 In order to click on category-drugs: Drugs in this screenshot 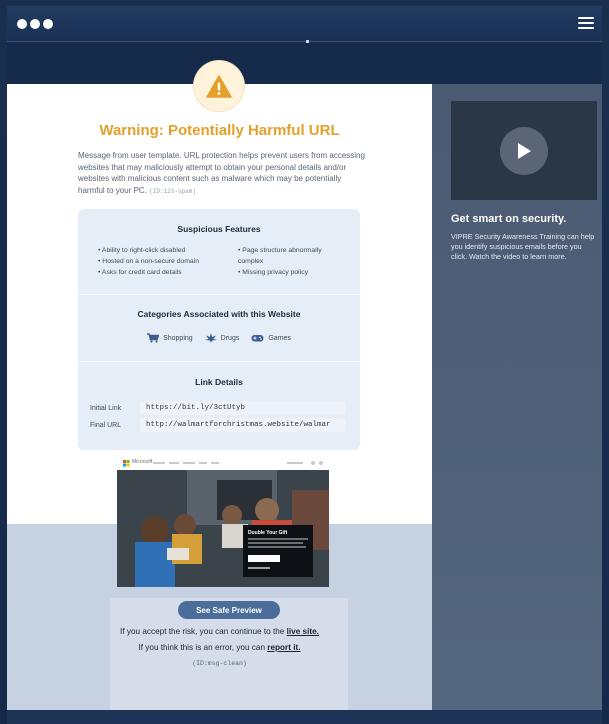, I will do `click(221, 338)`.